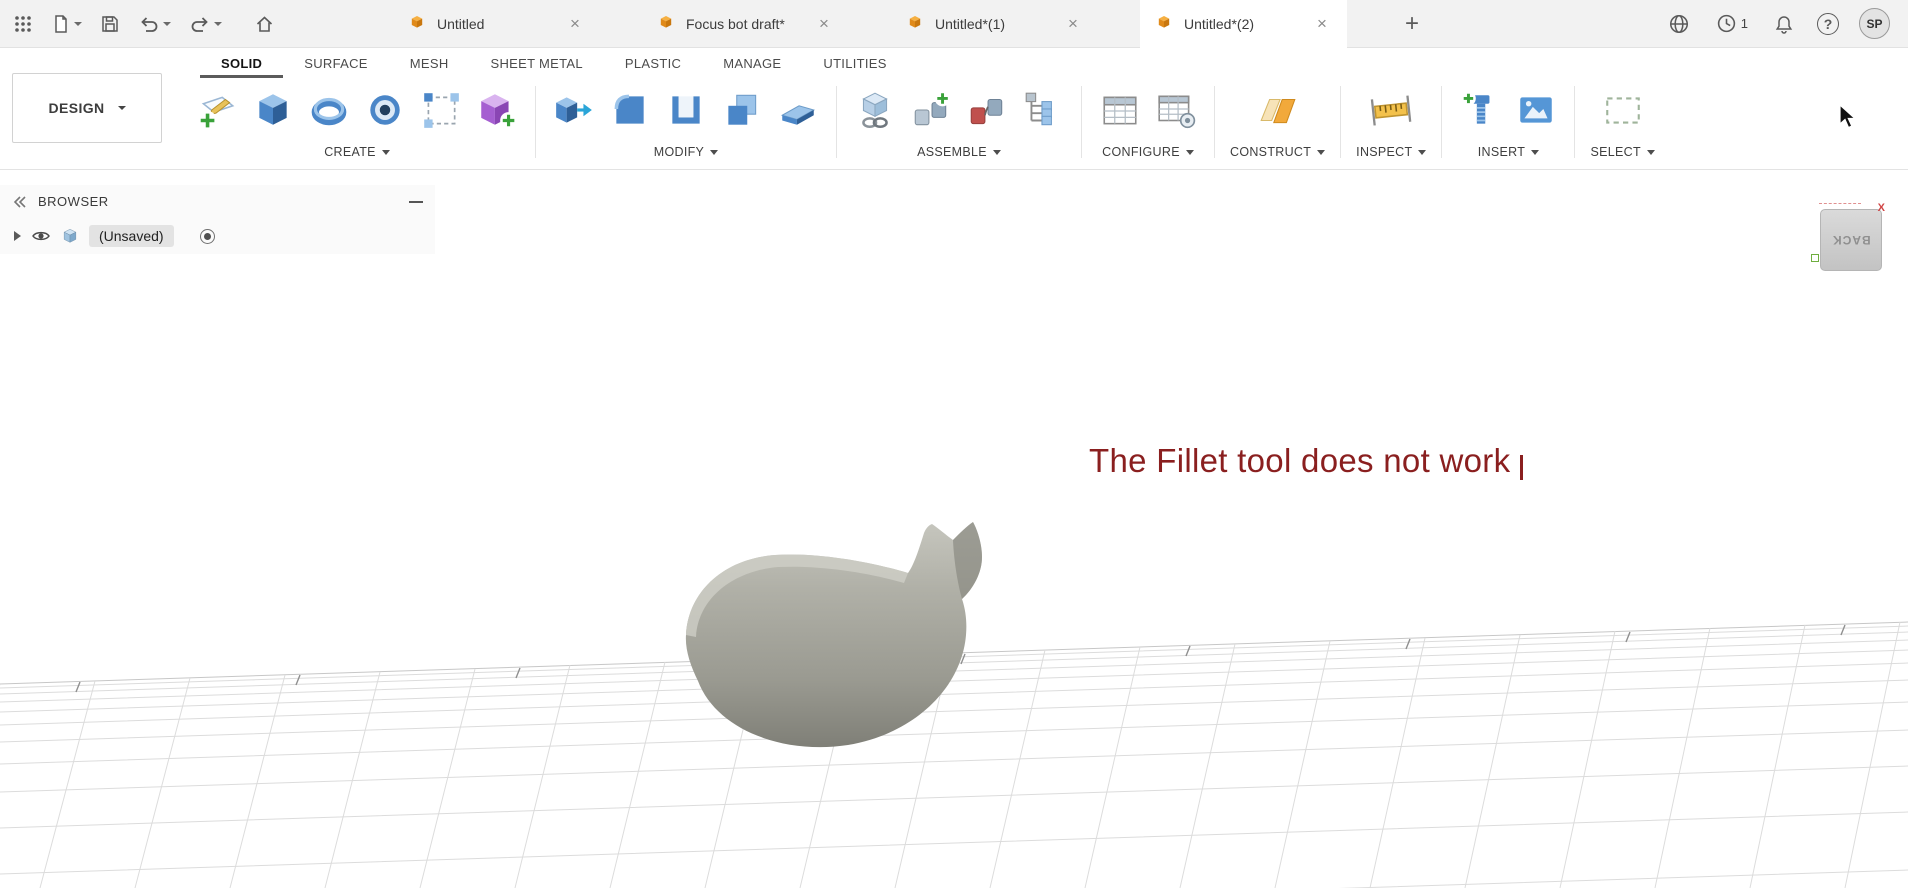  I want to click on apps-grid-icon, so click(23, 24).